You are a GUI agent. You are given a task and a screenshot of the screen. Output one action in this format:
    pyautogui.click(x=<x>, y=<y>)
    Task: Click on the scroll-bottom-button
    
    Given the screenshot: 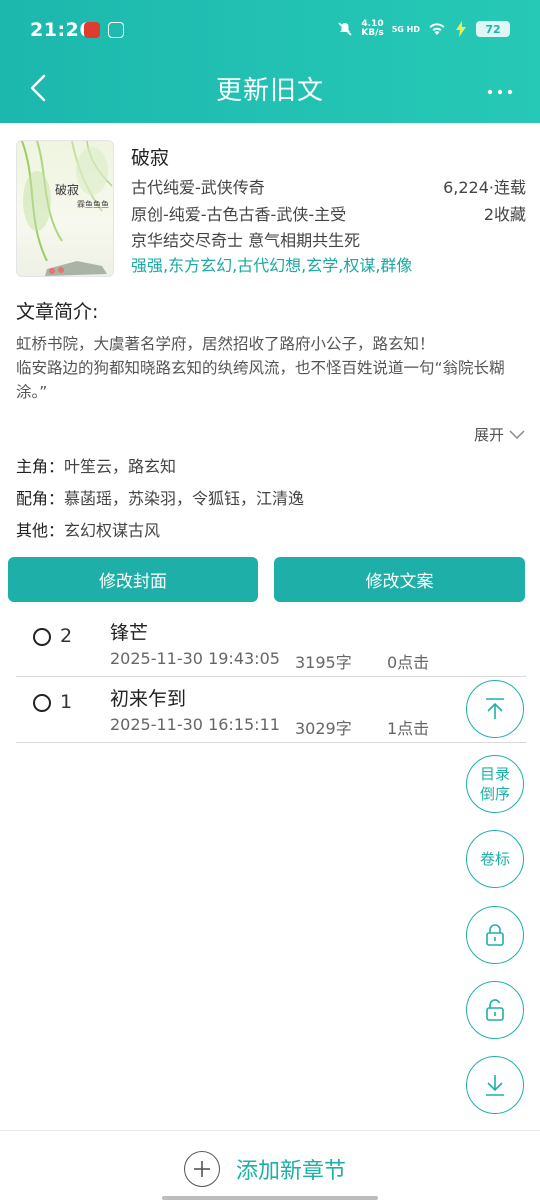 What is the action you would take?
    pyautogui.click(x=495, y=1085)
    